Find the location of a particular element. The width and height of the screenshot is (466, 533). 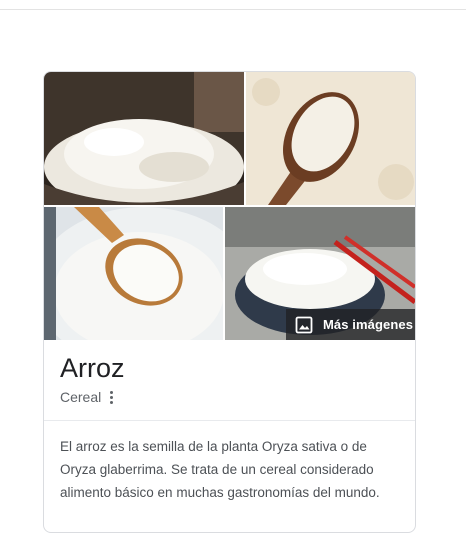

rice-bowl-image is located at coordinates (144, 138).